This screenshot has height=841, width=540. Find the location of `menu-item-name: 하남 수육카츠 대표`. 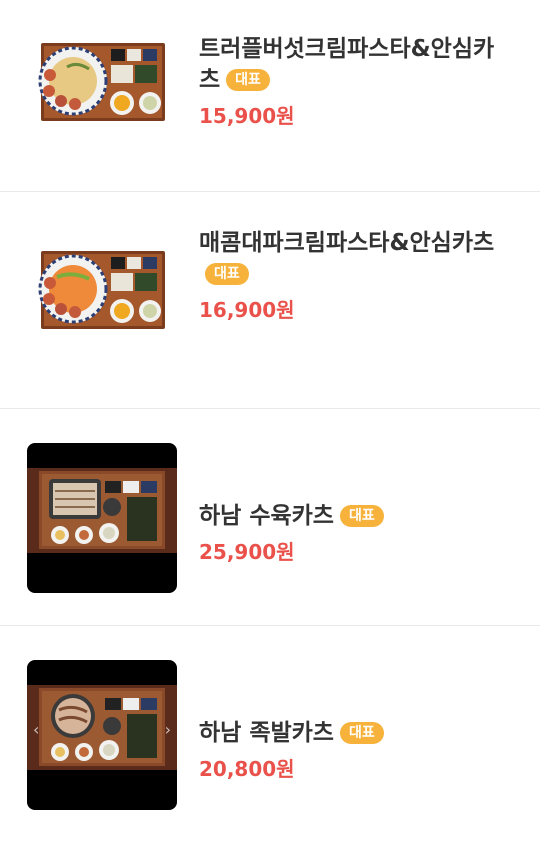

menu-item-name: 하남 수육카츠 대표 is located at coordinates (354, 516).